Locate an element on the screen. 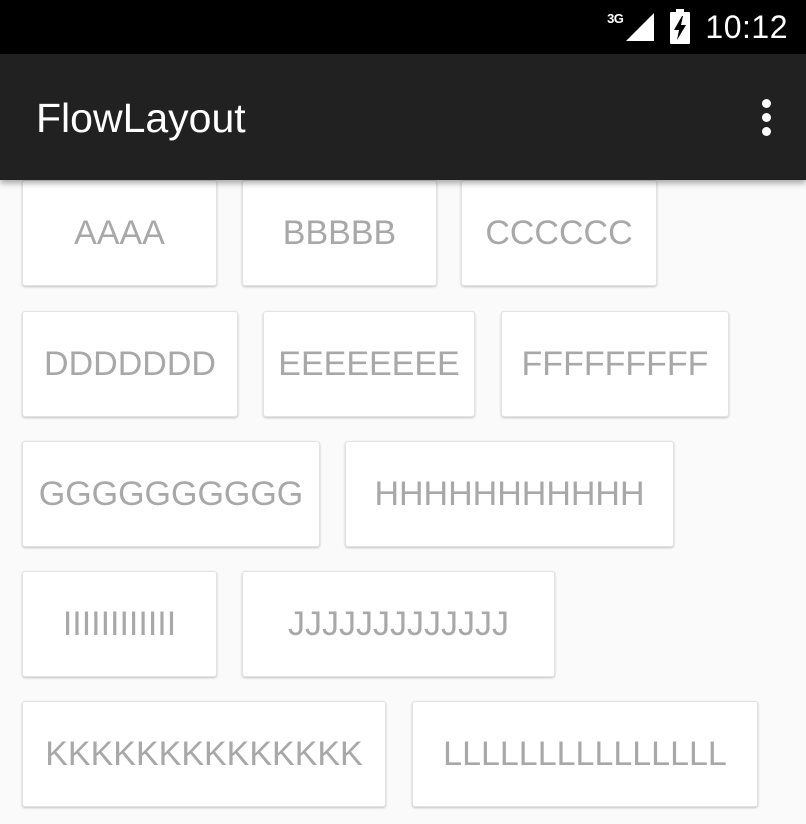  status-bar: 3G 10:12 is located at coordinates (403, 27).